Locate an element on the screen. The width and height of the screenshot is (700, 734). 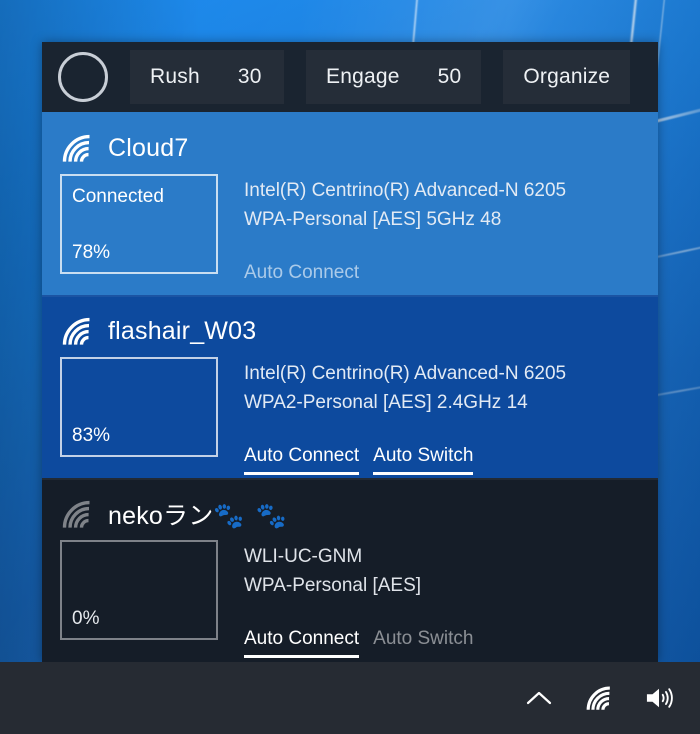
signal-strength-box: 83% is located at coordinates (139, 407).